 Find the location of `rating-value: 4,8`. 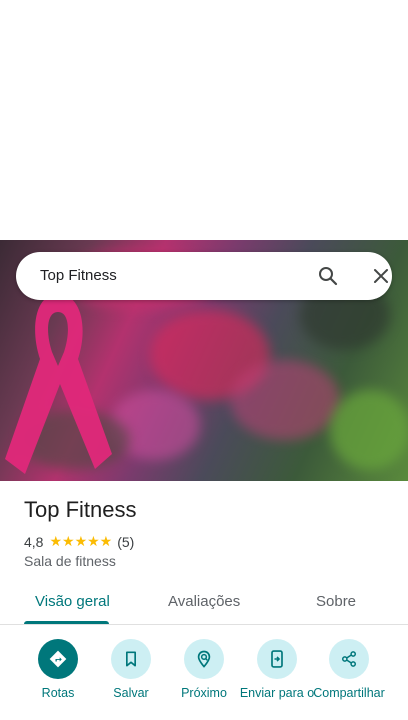

rating-value: 4,8 is located at coordinates (34, 541).